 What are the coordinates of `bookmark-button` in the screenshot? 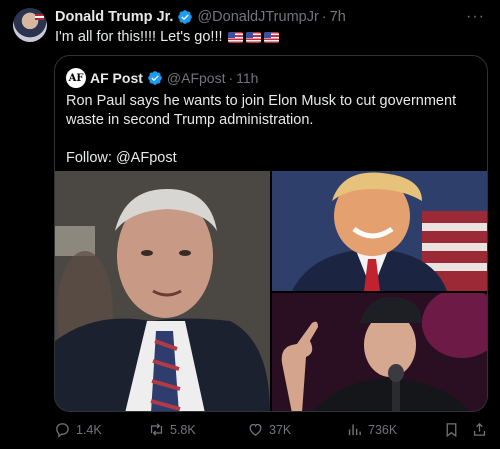 It's located at (454, 429).